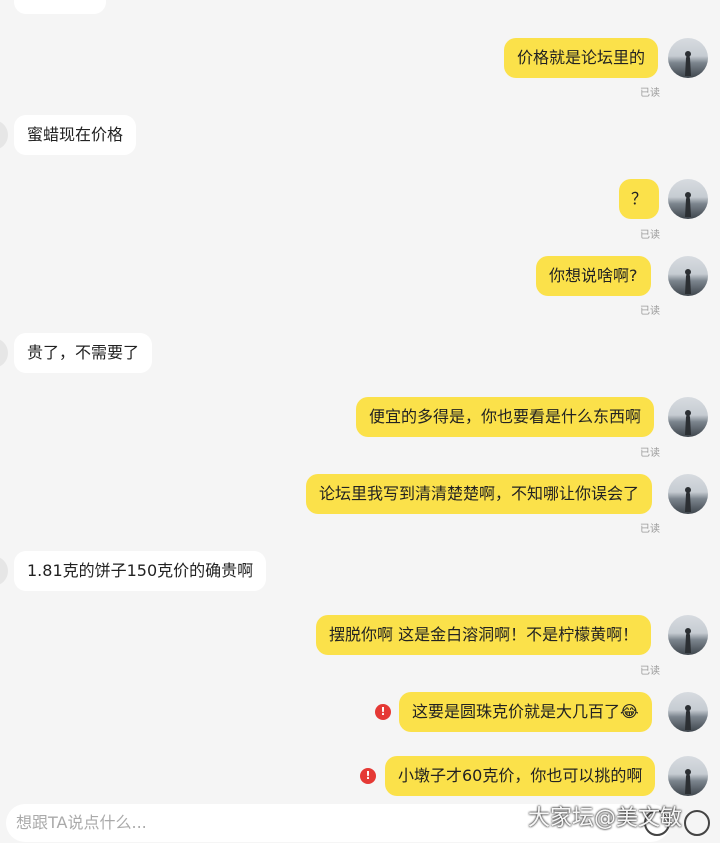 The width and height of the screenshot is (720, 843). I want to click on outgoing-message: 价格就是论坛里的, so click(581, 58).